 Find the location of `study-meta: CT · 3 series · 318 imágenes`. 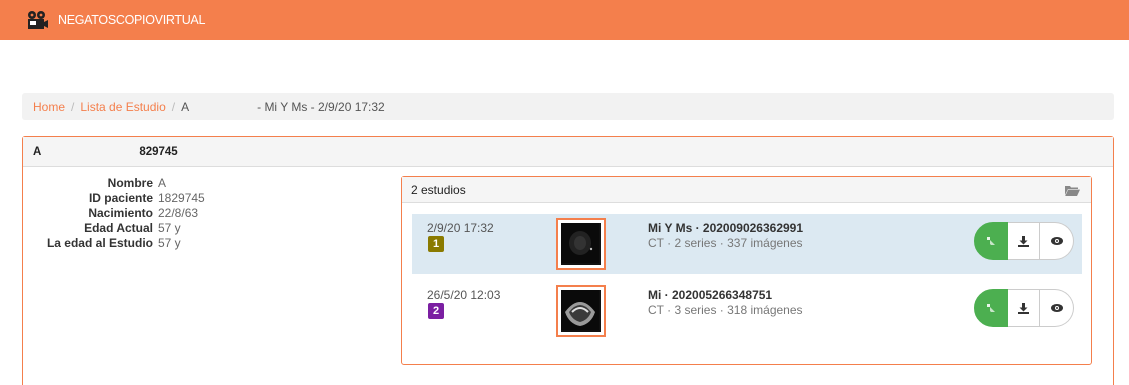

study-meta: CT · 3 series · 318 imágenes is located at coordinates (725, 310).